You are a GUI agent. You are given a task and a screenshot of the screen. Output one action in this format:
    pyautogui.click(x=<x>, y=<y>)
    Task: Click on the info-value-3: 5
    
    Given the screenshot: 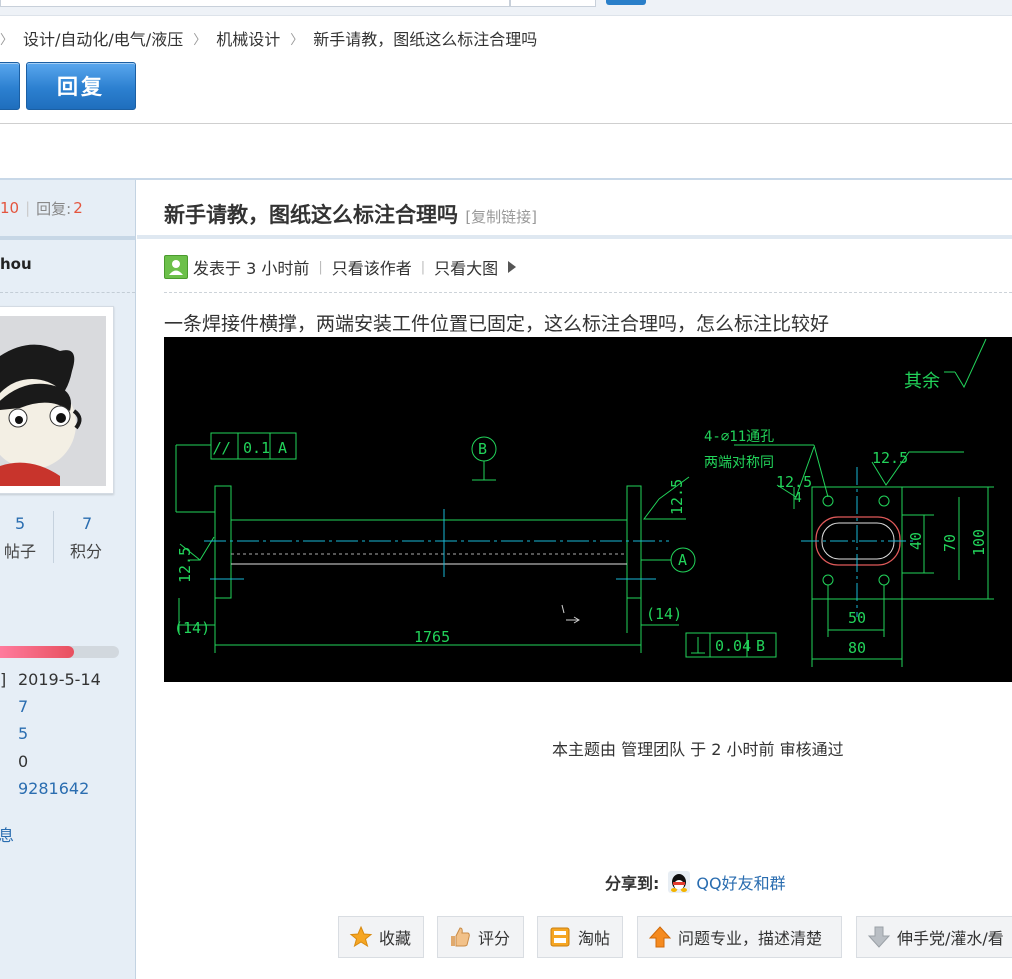 What is the action you would take?
    pyautogui.click(x=23, y=733)
    